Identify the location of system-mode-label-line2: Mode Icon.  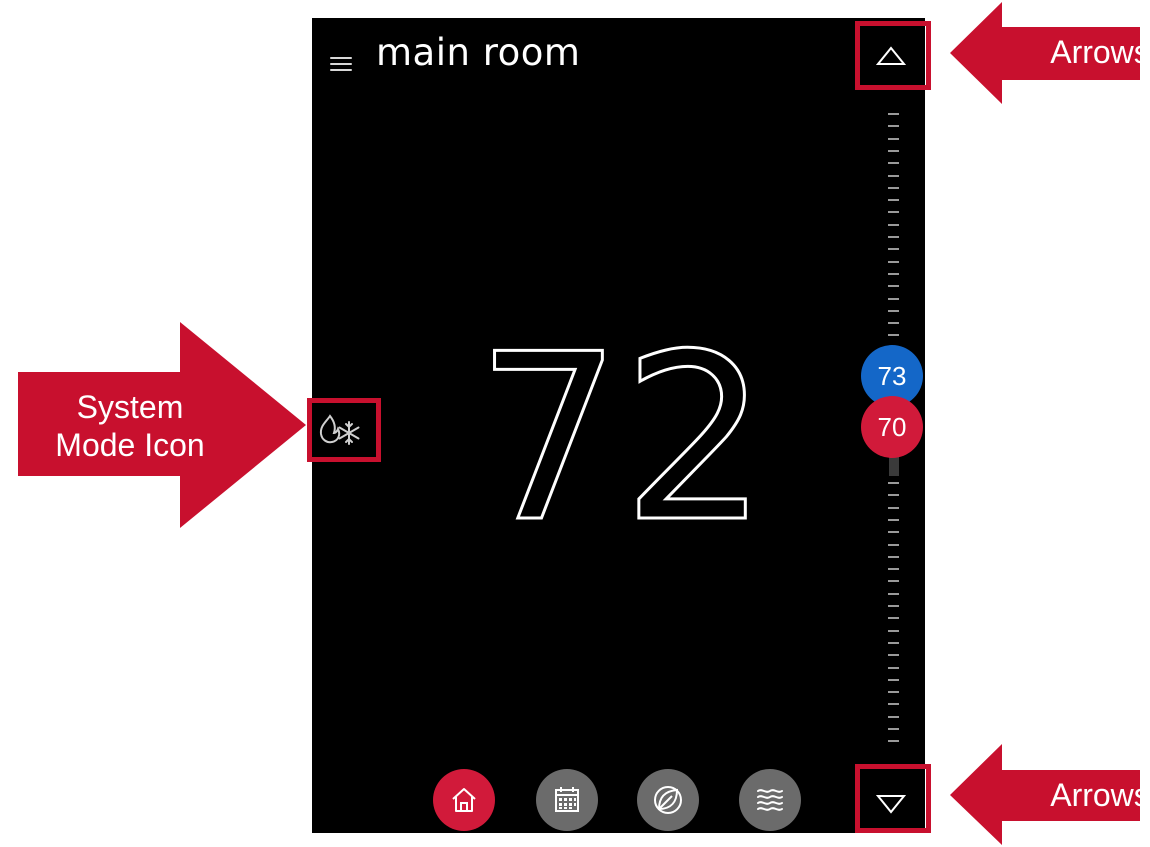
(130, 445).